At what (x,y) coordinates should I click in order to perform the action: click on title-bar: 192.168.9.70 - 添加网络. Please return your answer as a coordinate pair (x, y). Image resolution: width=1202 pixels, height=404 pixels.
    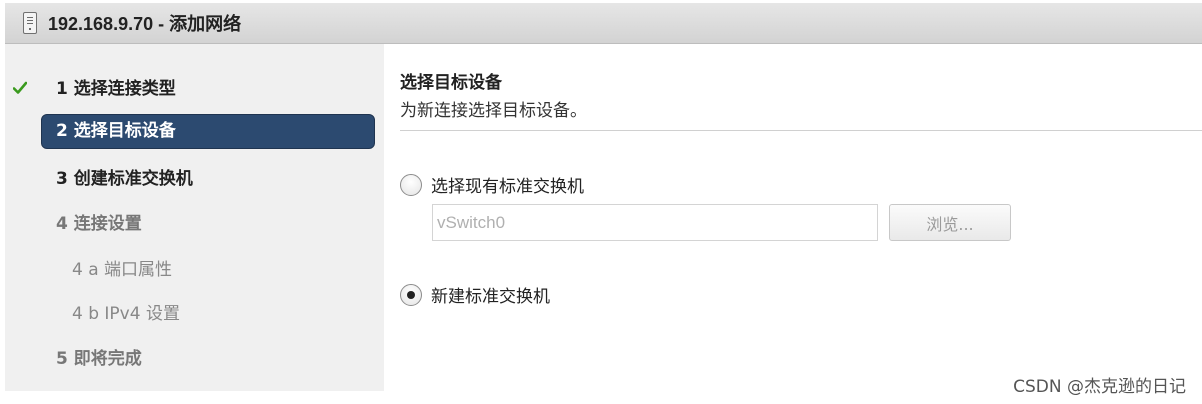
    Looking at the image, I should click on (603, 23).